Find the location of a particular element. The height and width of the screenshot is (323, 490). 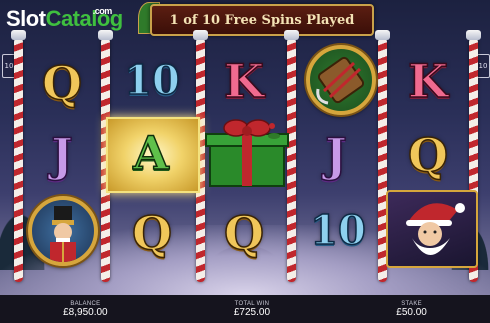

balance-display: BALANCE £8,950.00 is located at coordinates (85, 309).